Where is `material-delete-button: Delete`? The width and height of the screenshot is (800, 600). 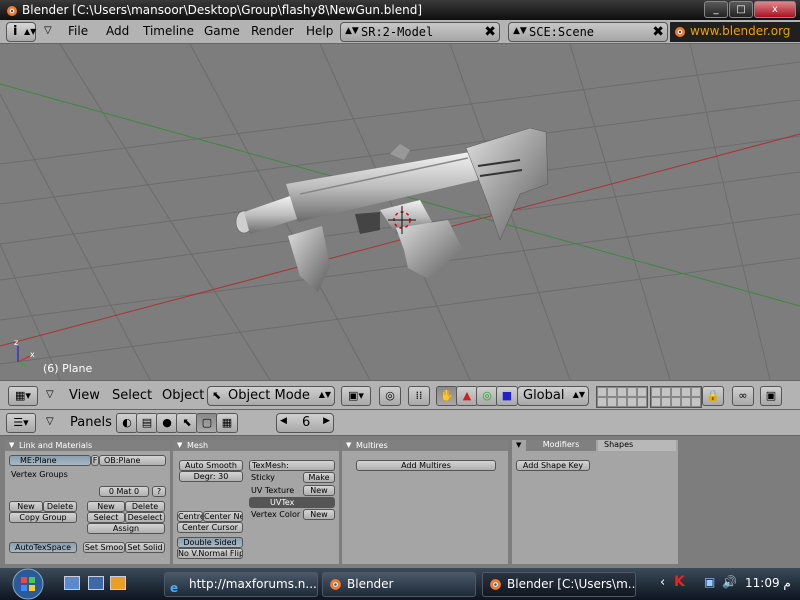 material-delete-button: Delete is located at coordinates (145, 506).